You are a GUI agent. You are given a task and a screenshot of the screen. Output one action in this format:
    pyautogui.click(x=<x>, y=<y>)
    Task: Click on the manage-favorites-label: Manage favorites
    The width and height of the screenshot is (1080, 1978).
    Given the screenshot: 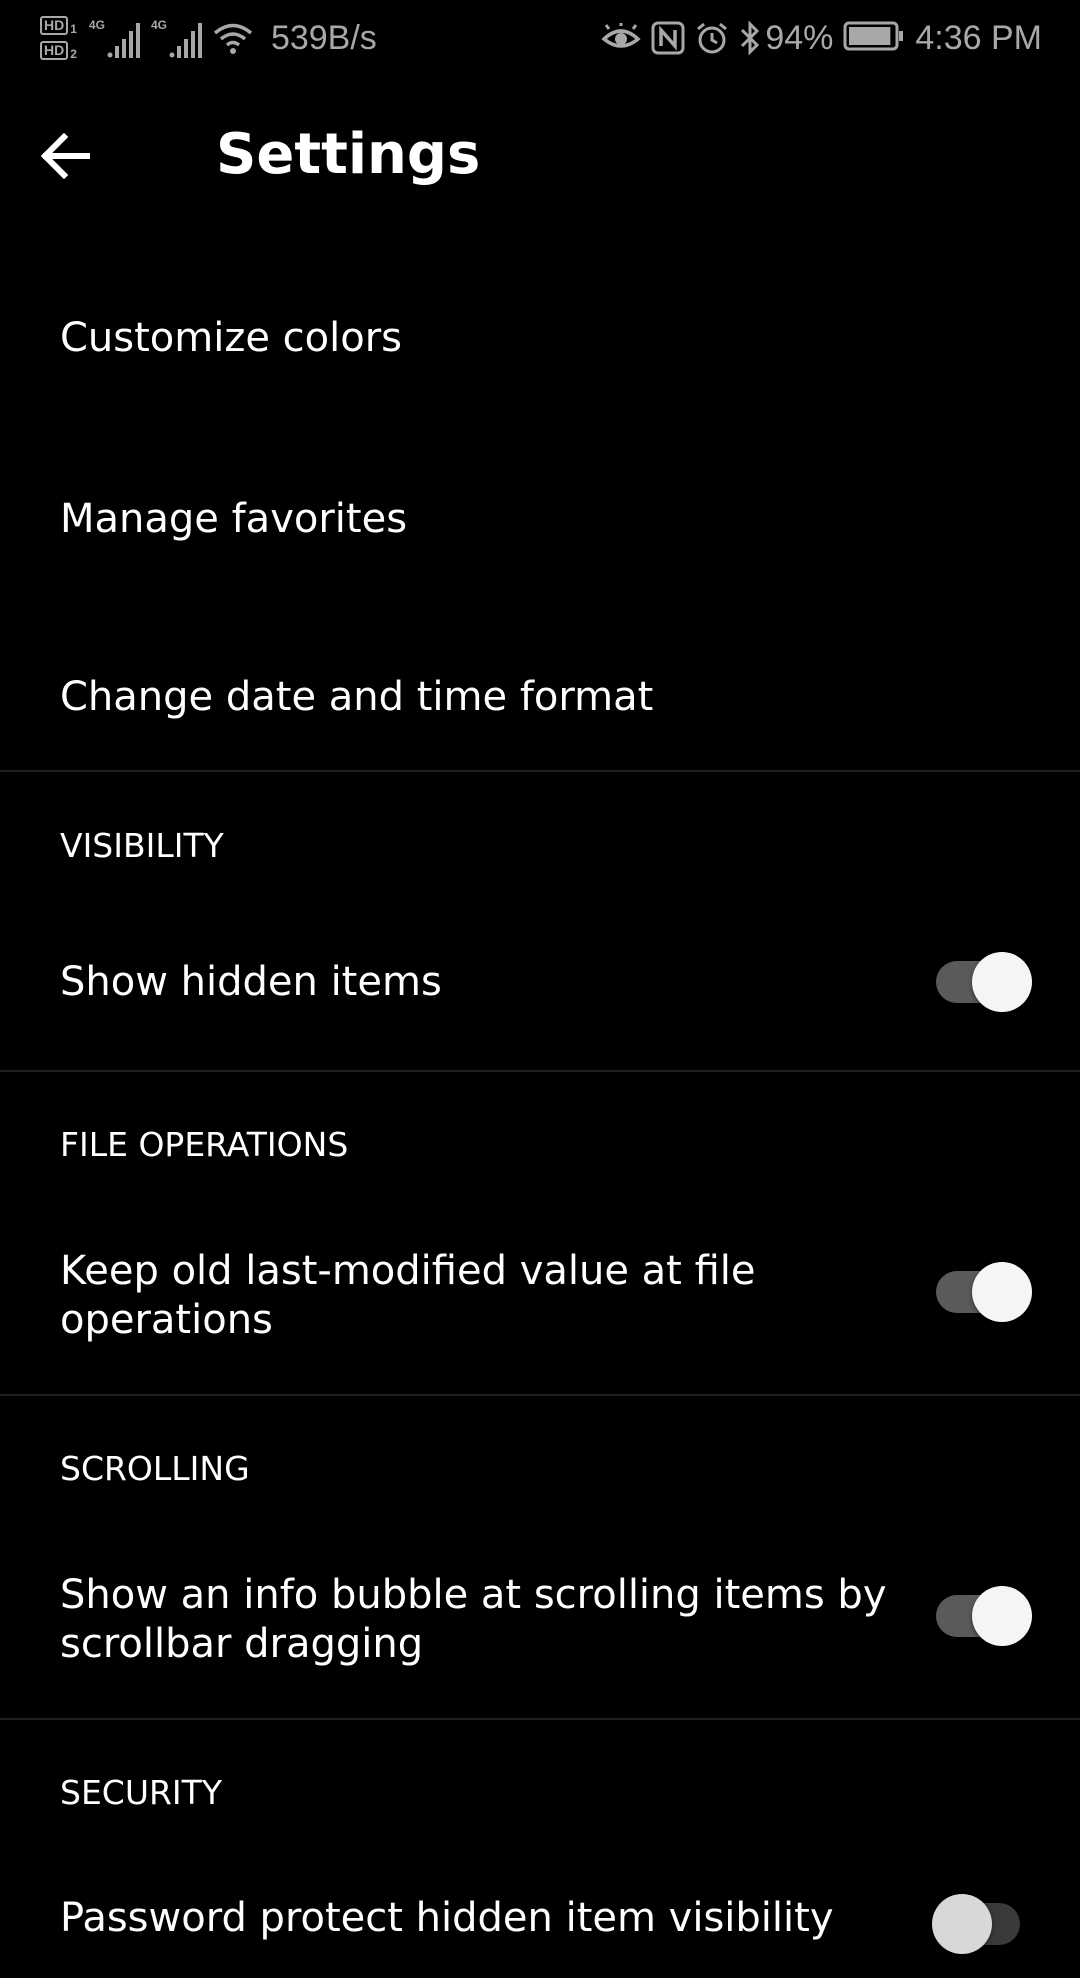 What is the action you would take?
    pyautogui.click(x=234, y=519)
    